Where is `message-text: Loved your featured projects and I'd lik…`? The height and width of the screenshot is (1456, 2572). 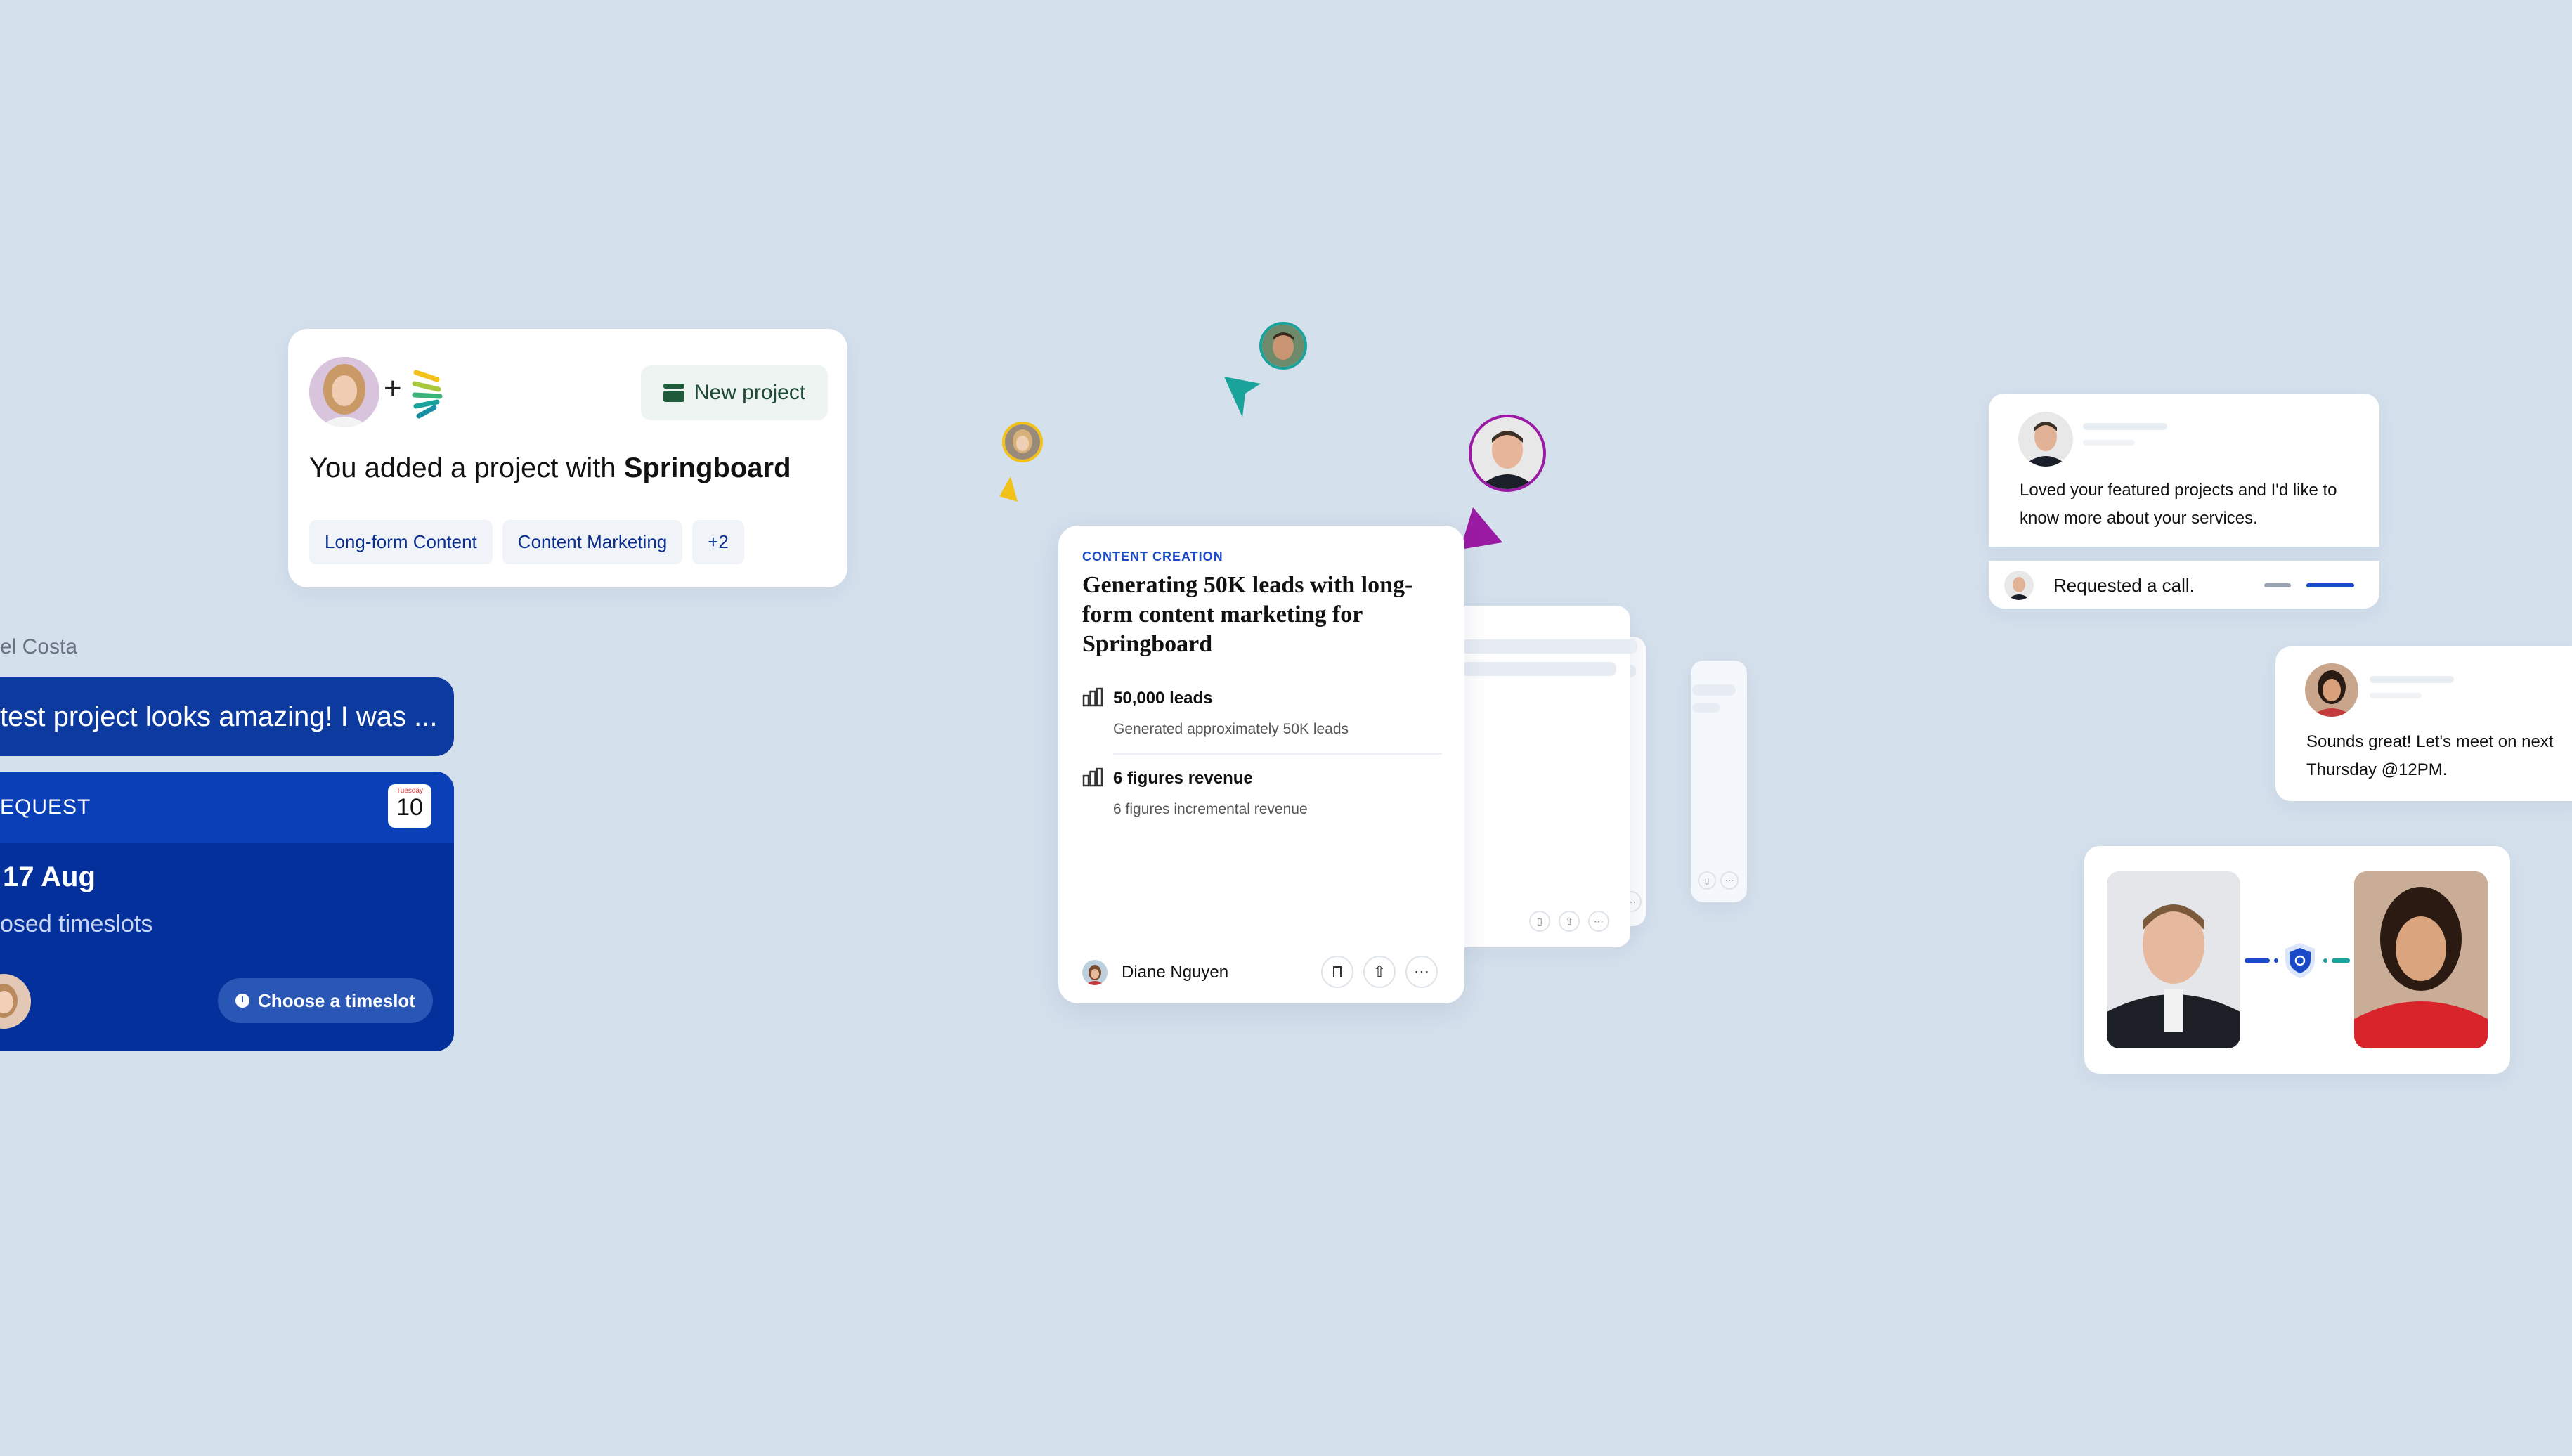
message-text: Loved your featured projects and I'd lik… is located at coordinates (2178, 505).